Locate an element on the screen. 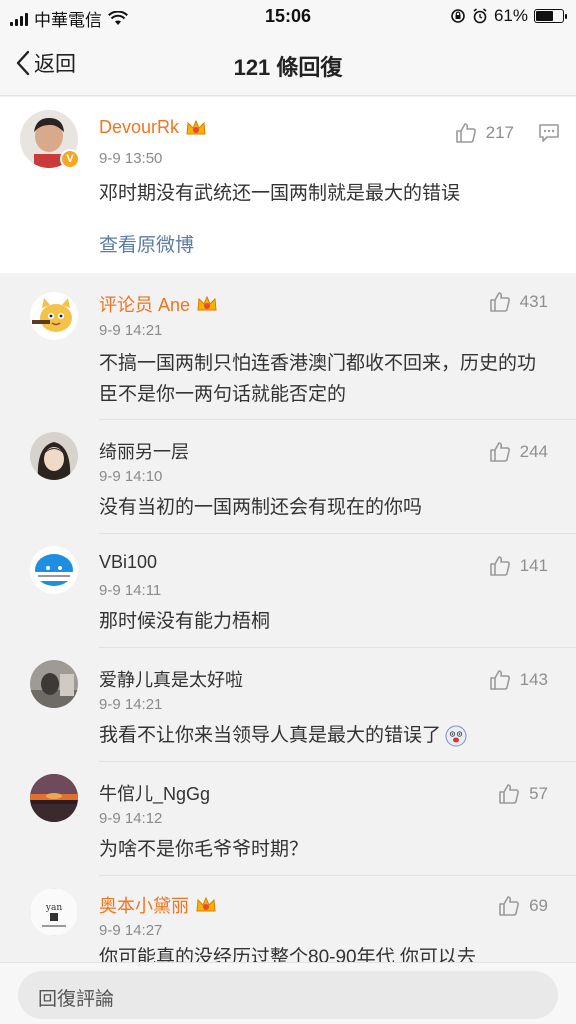  view-original-link: 查看原微博 is located at coordinates (146, 243).